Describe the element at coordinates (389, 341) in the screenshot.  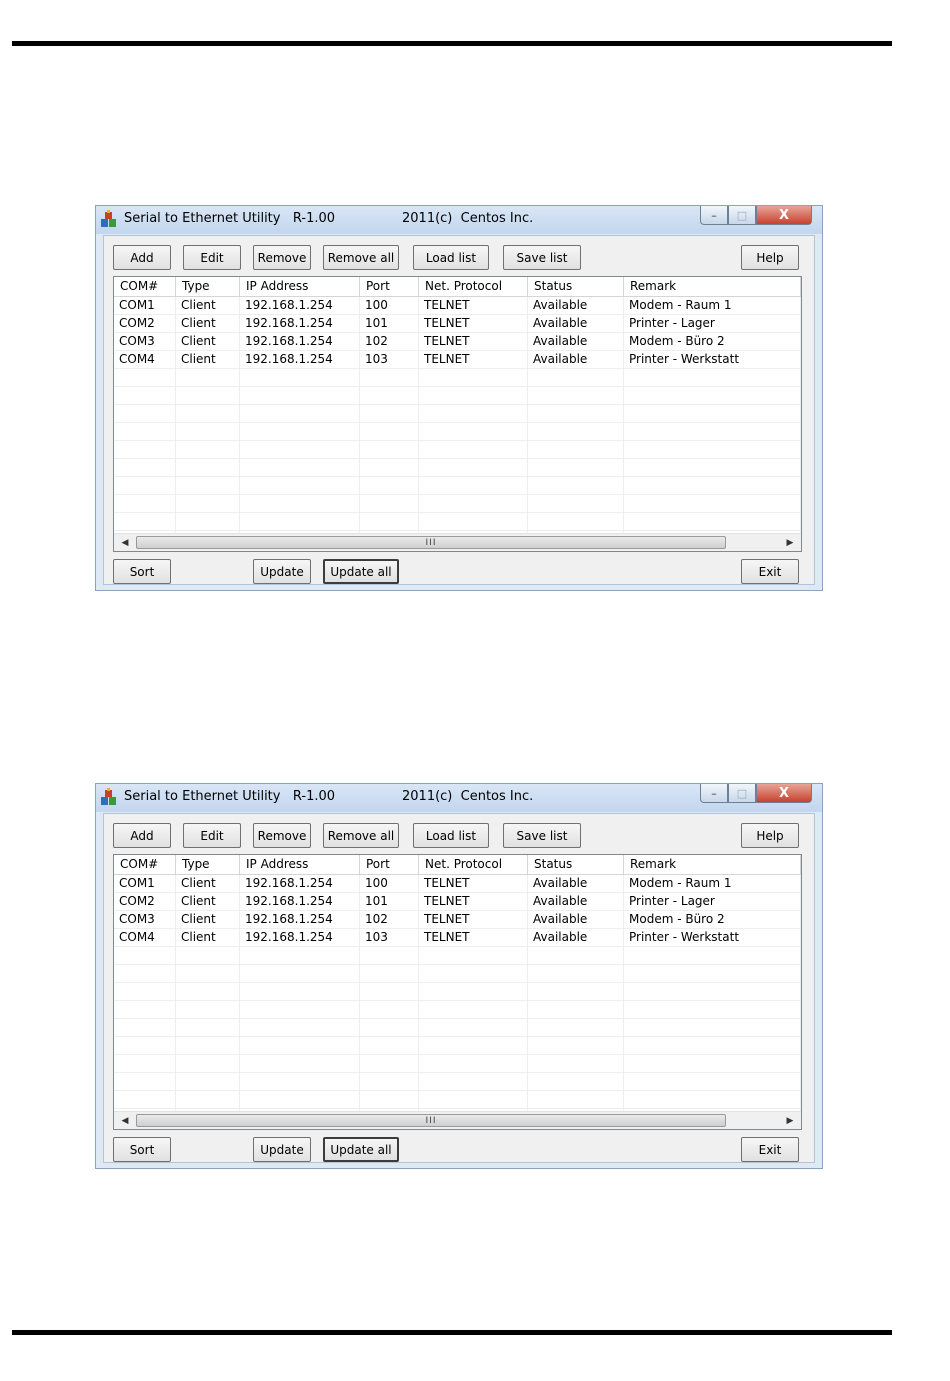
I see `cell-port: 102` at that location.